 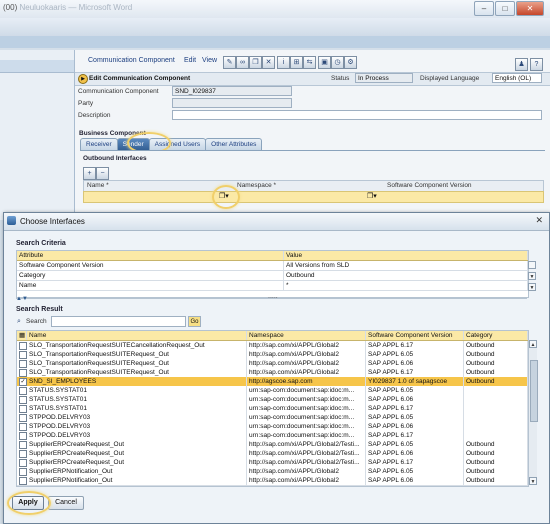 I want to click on help-icon: ?, so click(x=536, y=64).